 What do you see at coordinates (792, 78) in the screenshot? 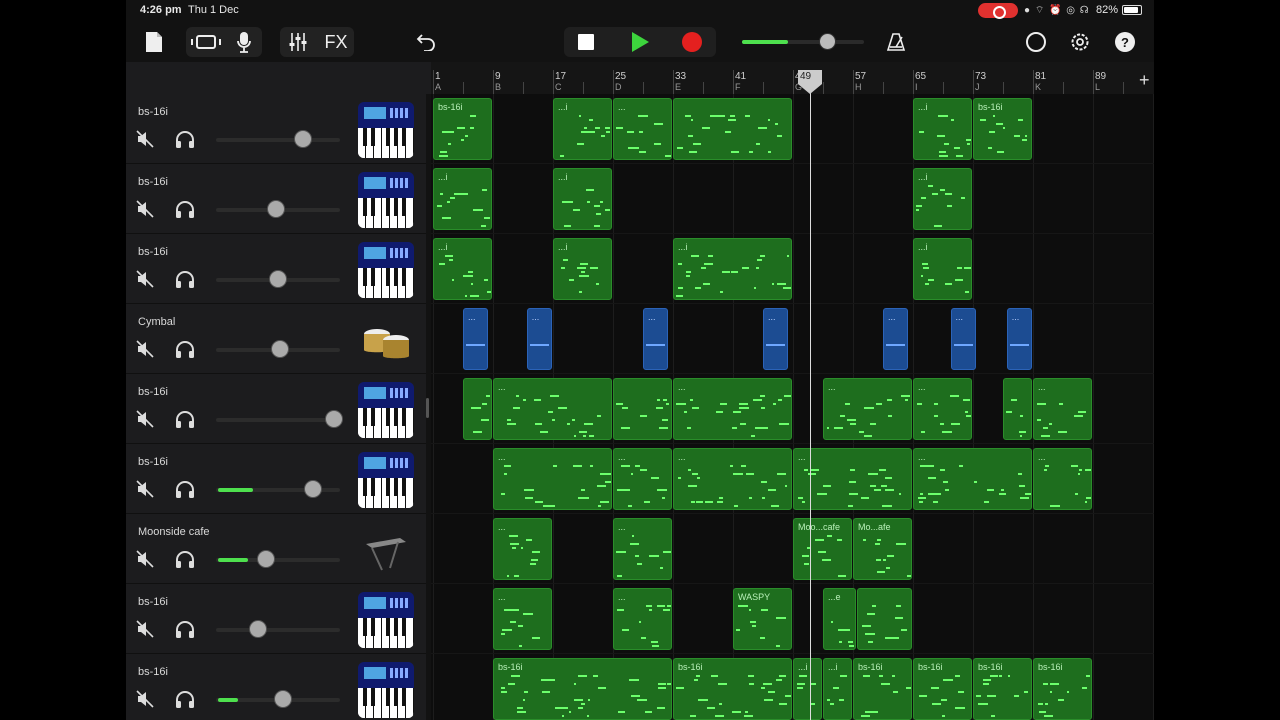
I see `timeline-ruler: + 1A9B17C25D33E41F49G57H65I73J81K89L` at bounding box center [792, 78].